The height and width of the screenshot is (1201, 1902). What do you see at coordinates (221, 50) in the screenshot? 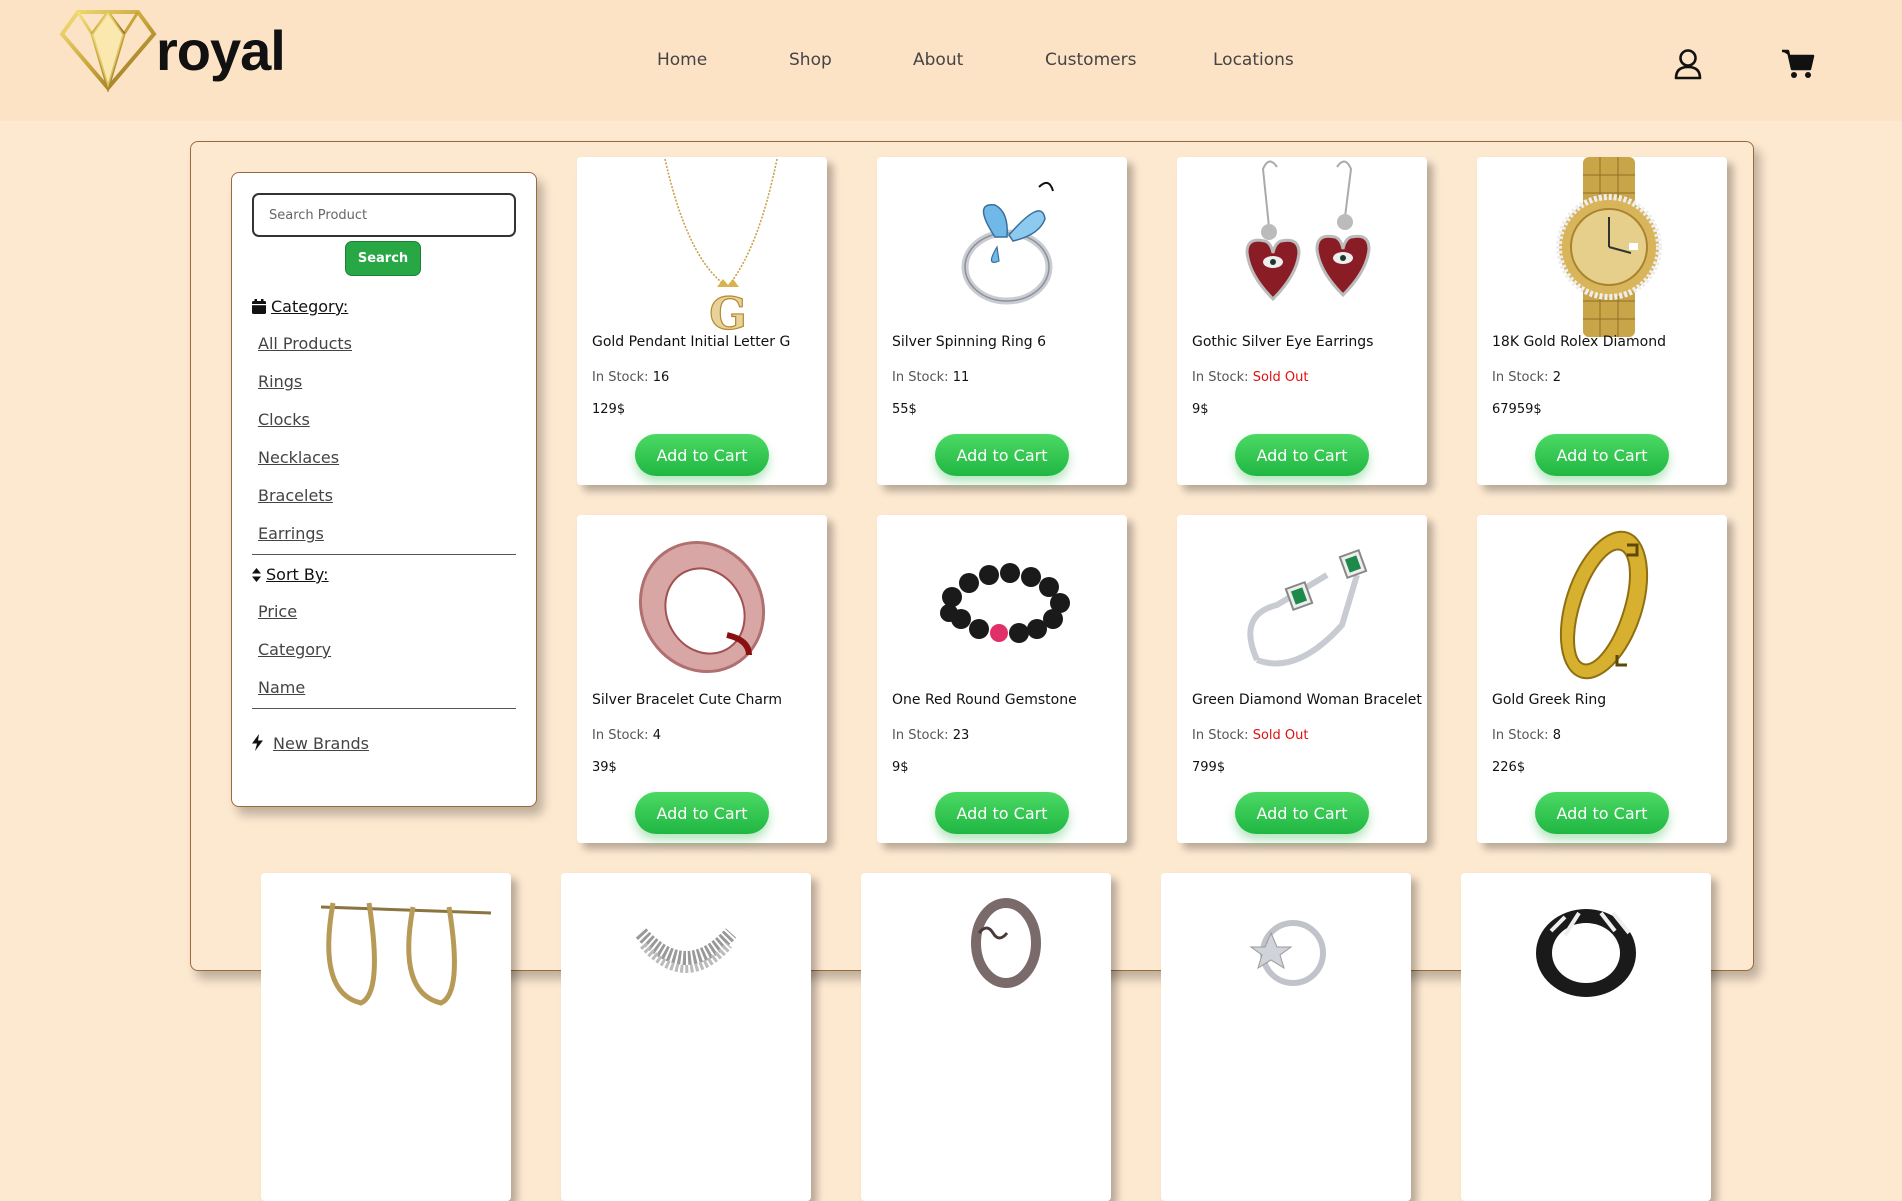
I see `brand-name: royal` at bounding box center [221, 50].